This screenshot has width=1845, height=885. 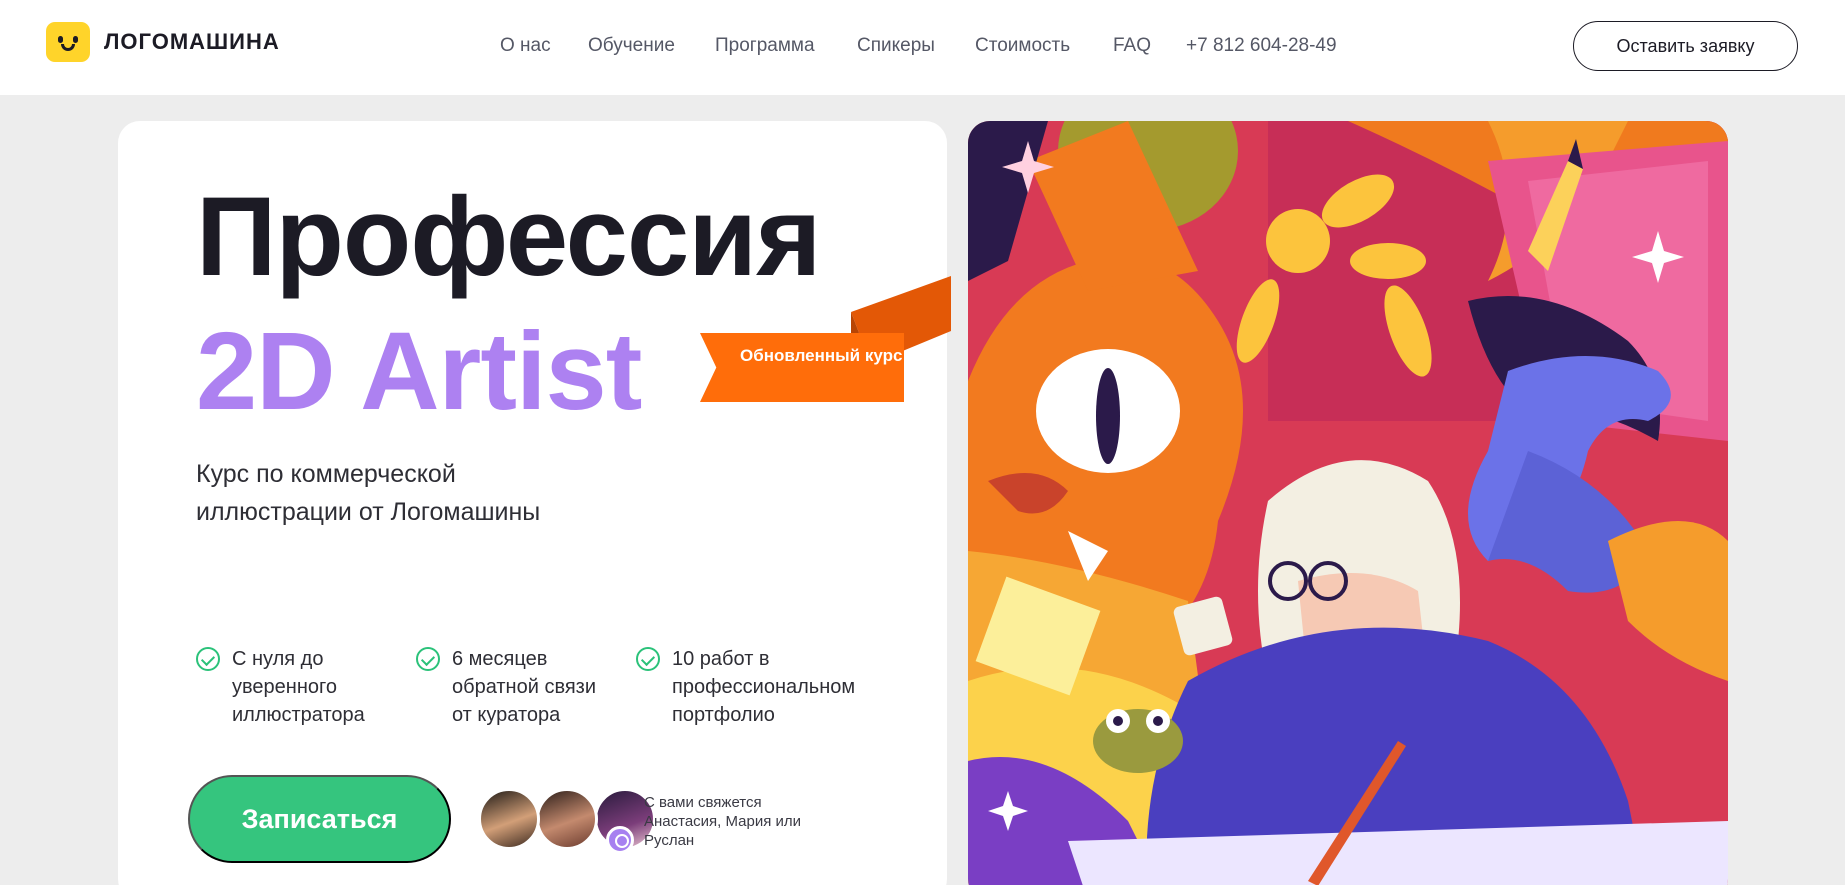 I want to click on feature-item: 6 месяцев обратной связи от куратора, so click(x=516, y=687).